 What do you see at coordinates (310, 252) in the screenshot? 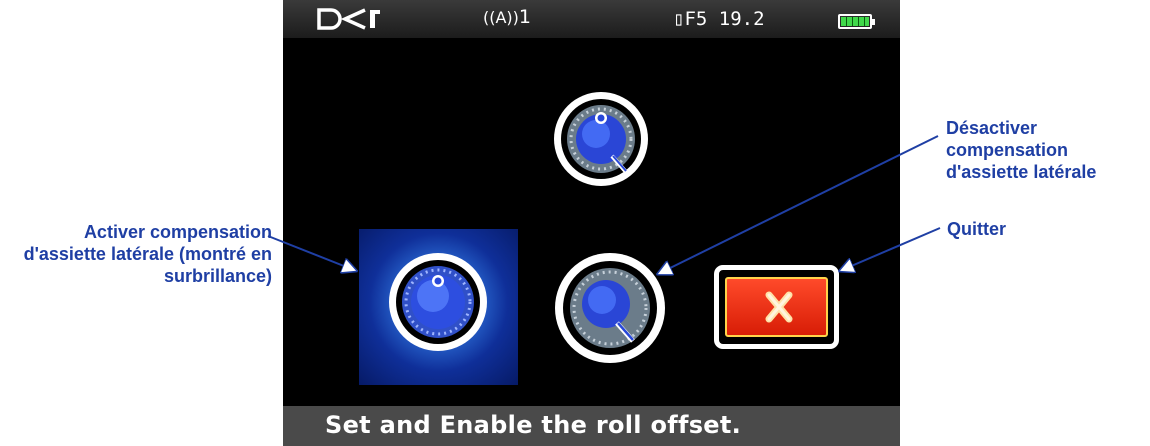
I see `enable-callout-arrow` at bounding box center [310, 252].